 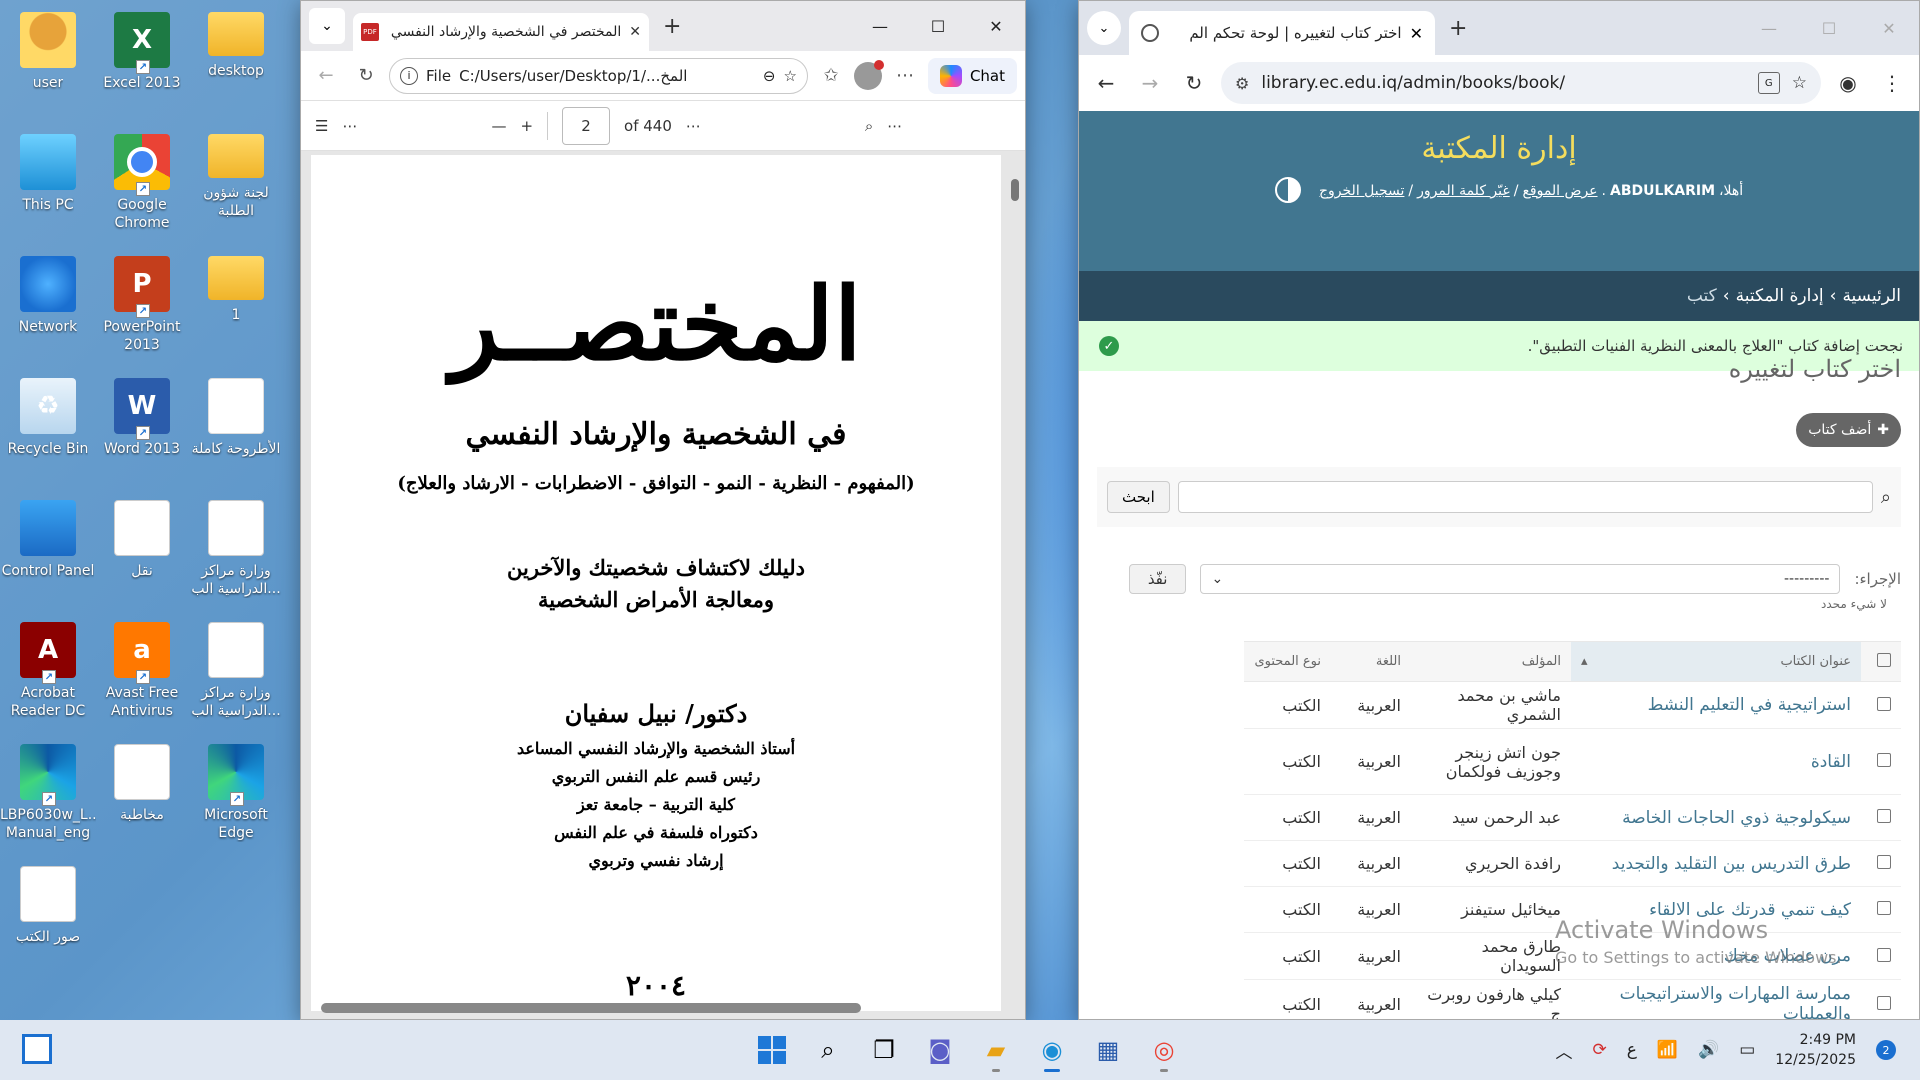 I want to click on bookmark-star-icon: ☆, so click(x=1799, y=83).